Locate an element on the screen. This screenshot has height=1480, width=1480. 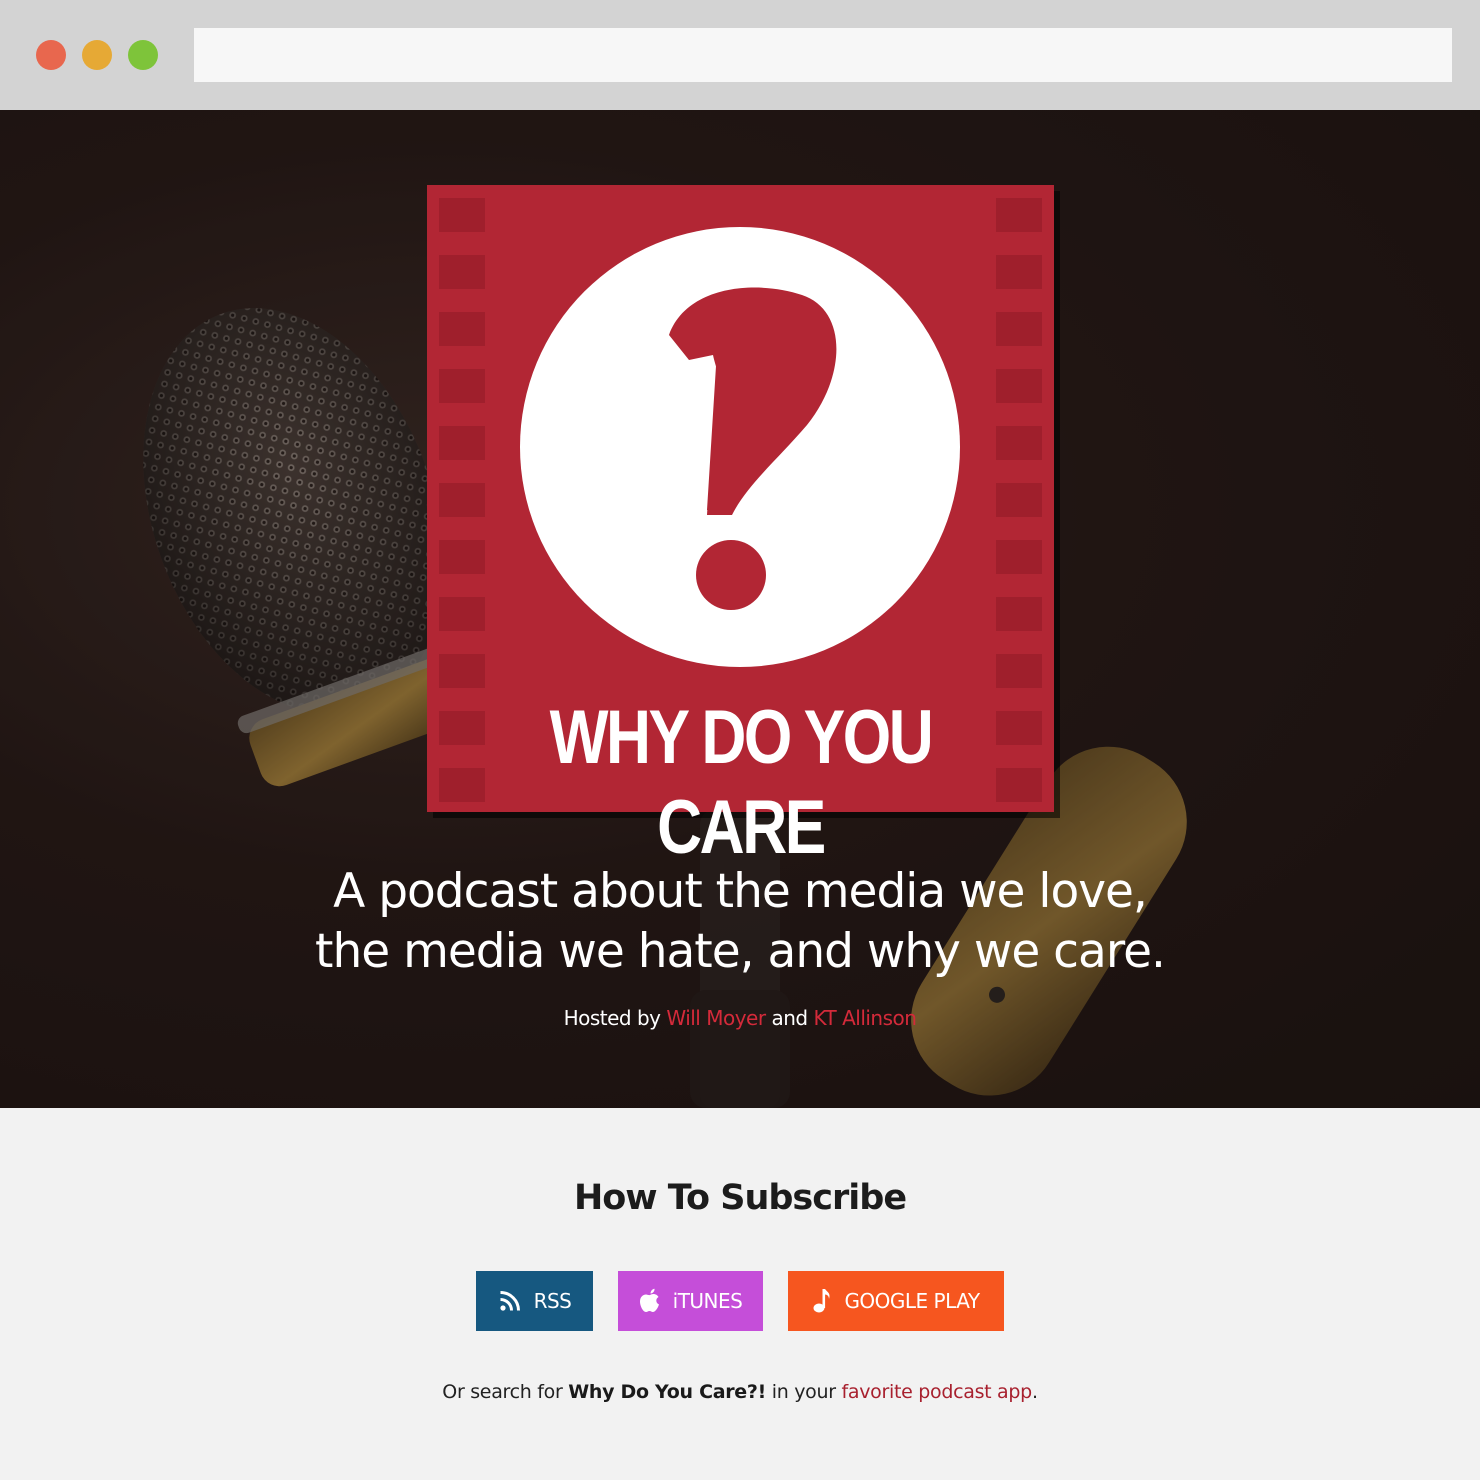
search-note-prefix: Or search for is located at coordinates (502, 1392).